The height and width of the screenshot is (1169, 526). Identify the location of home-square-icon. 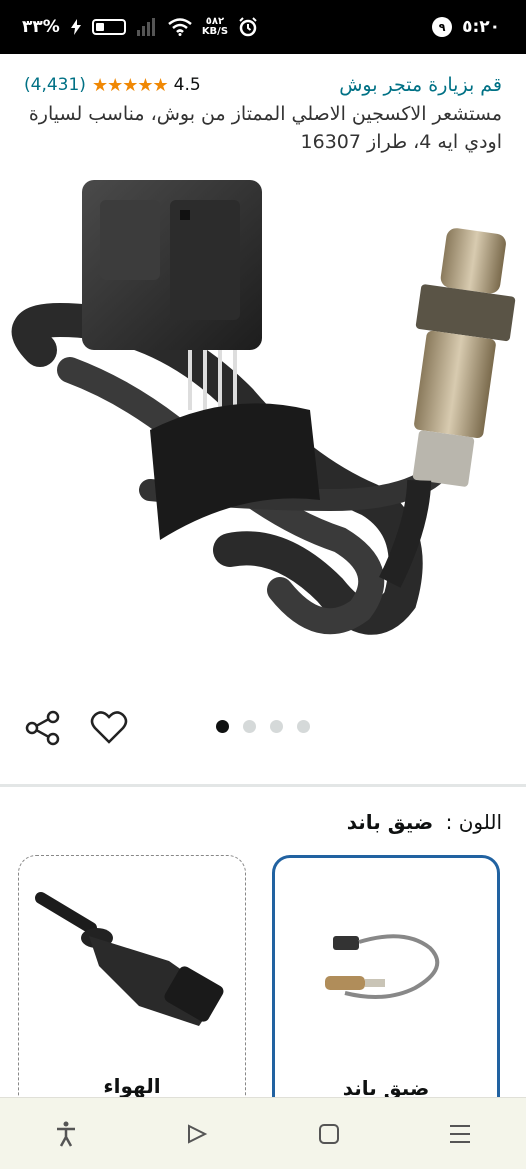
(328, 1133).